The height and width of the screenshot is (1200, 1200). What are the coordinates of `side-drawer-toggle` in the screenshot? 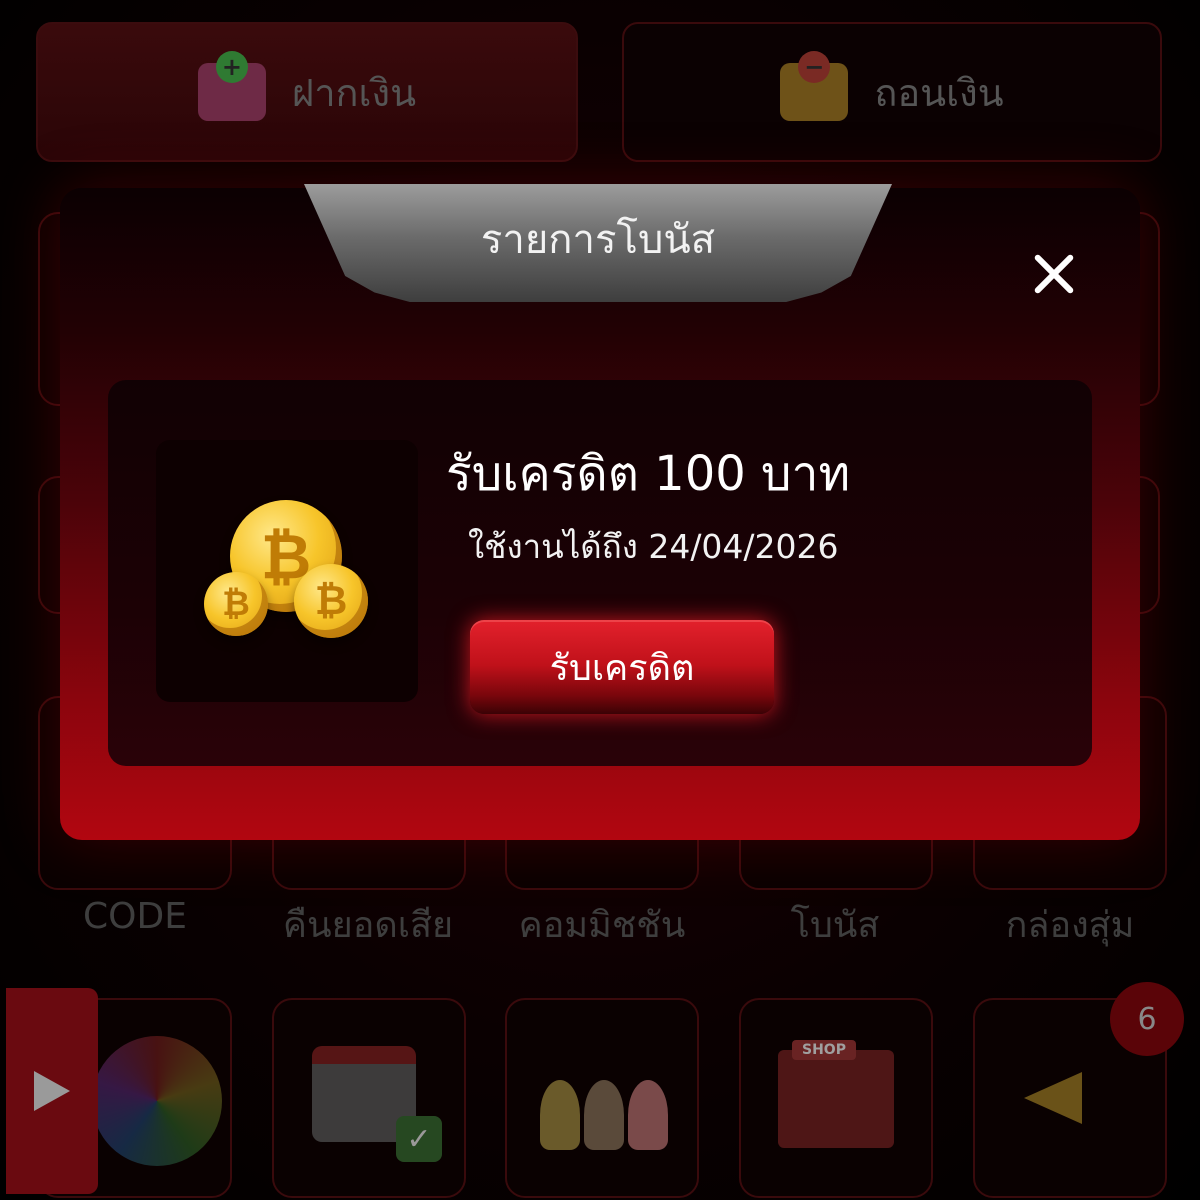 It's located at (52, 1091).